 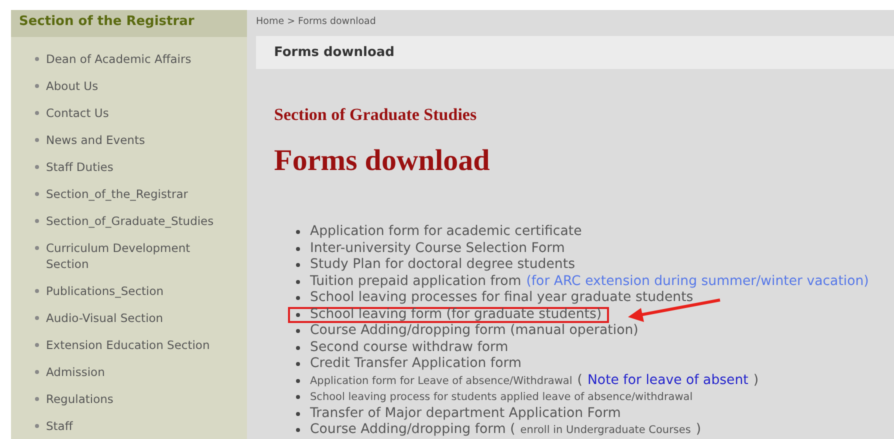 What do you see at coordinates (456, 314) in the screenshot?
I see `form-link: School leaving form (for graduate students)` at bounding box center [456, 314].